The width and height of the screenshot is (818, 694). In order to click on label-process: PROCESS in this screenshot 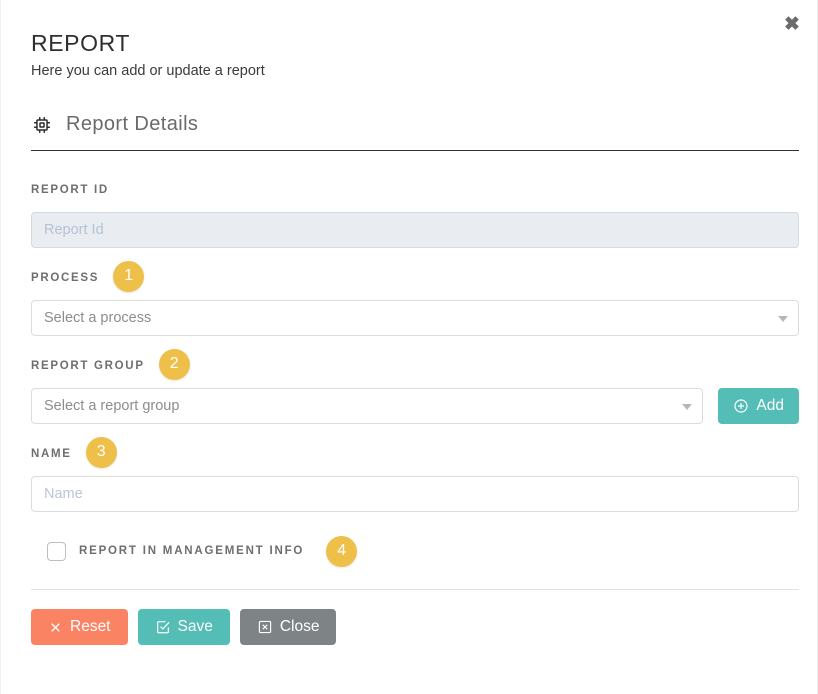, I will do `click(65, 278)`.